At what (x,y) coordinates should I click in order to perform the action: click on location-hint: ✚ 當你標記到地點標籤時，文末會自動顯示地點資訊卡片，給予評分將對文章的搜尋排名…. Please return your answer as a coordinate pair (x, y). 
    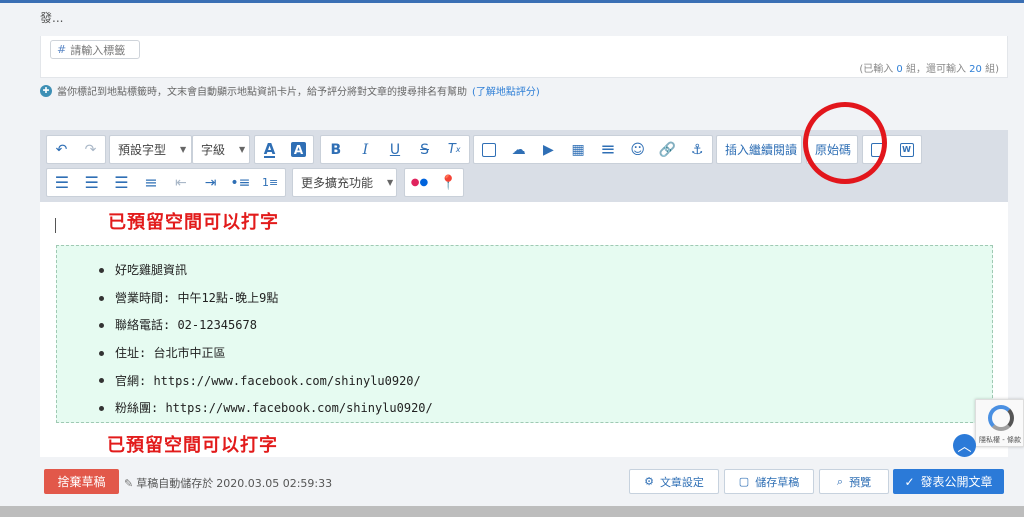
    Looking at the image, I should click on (290, 90).